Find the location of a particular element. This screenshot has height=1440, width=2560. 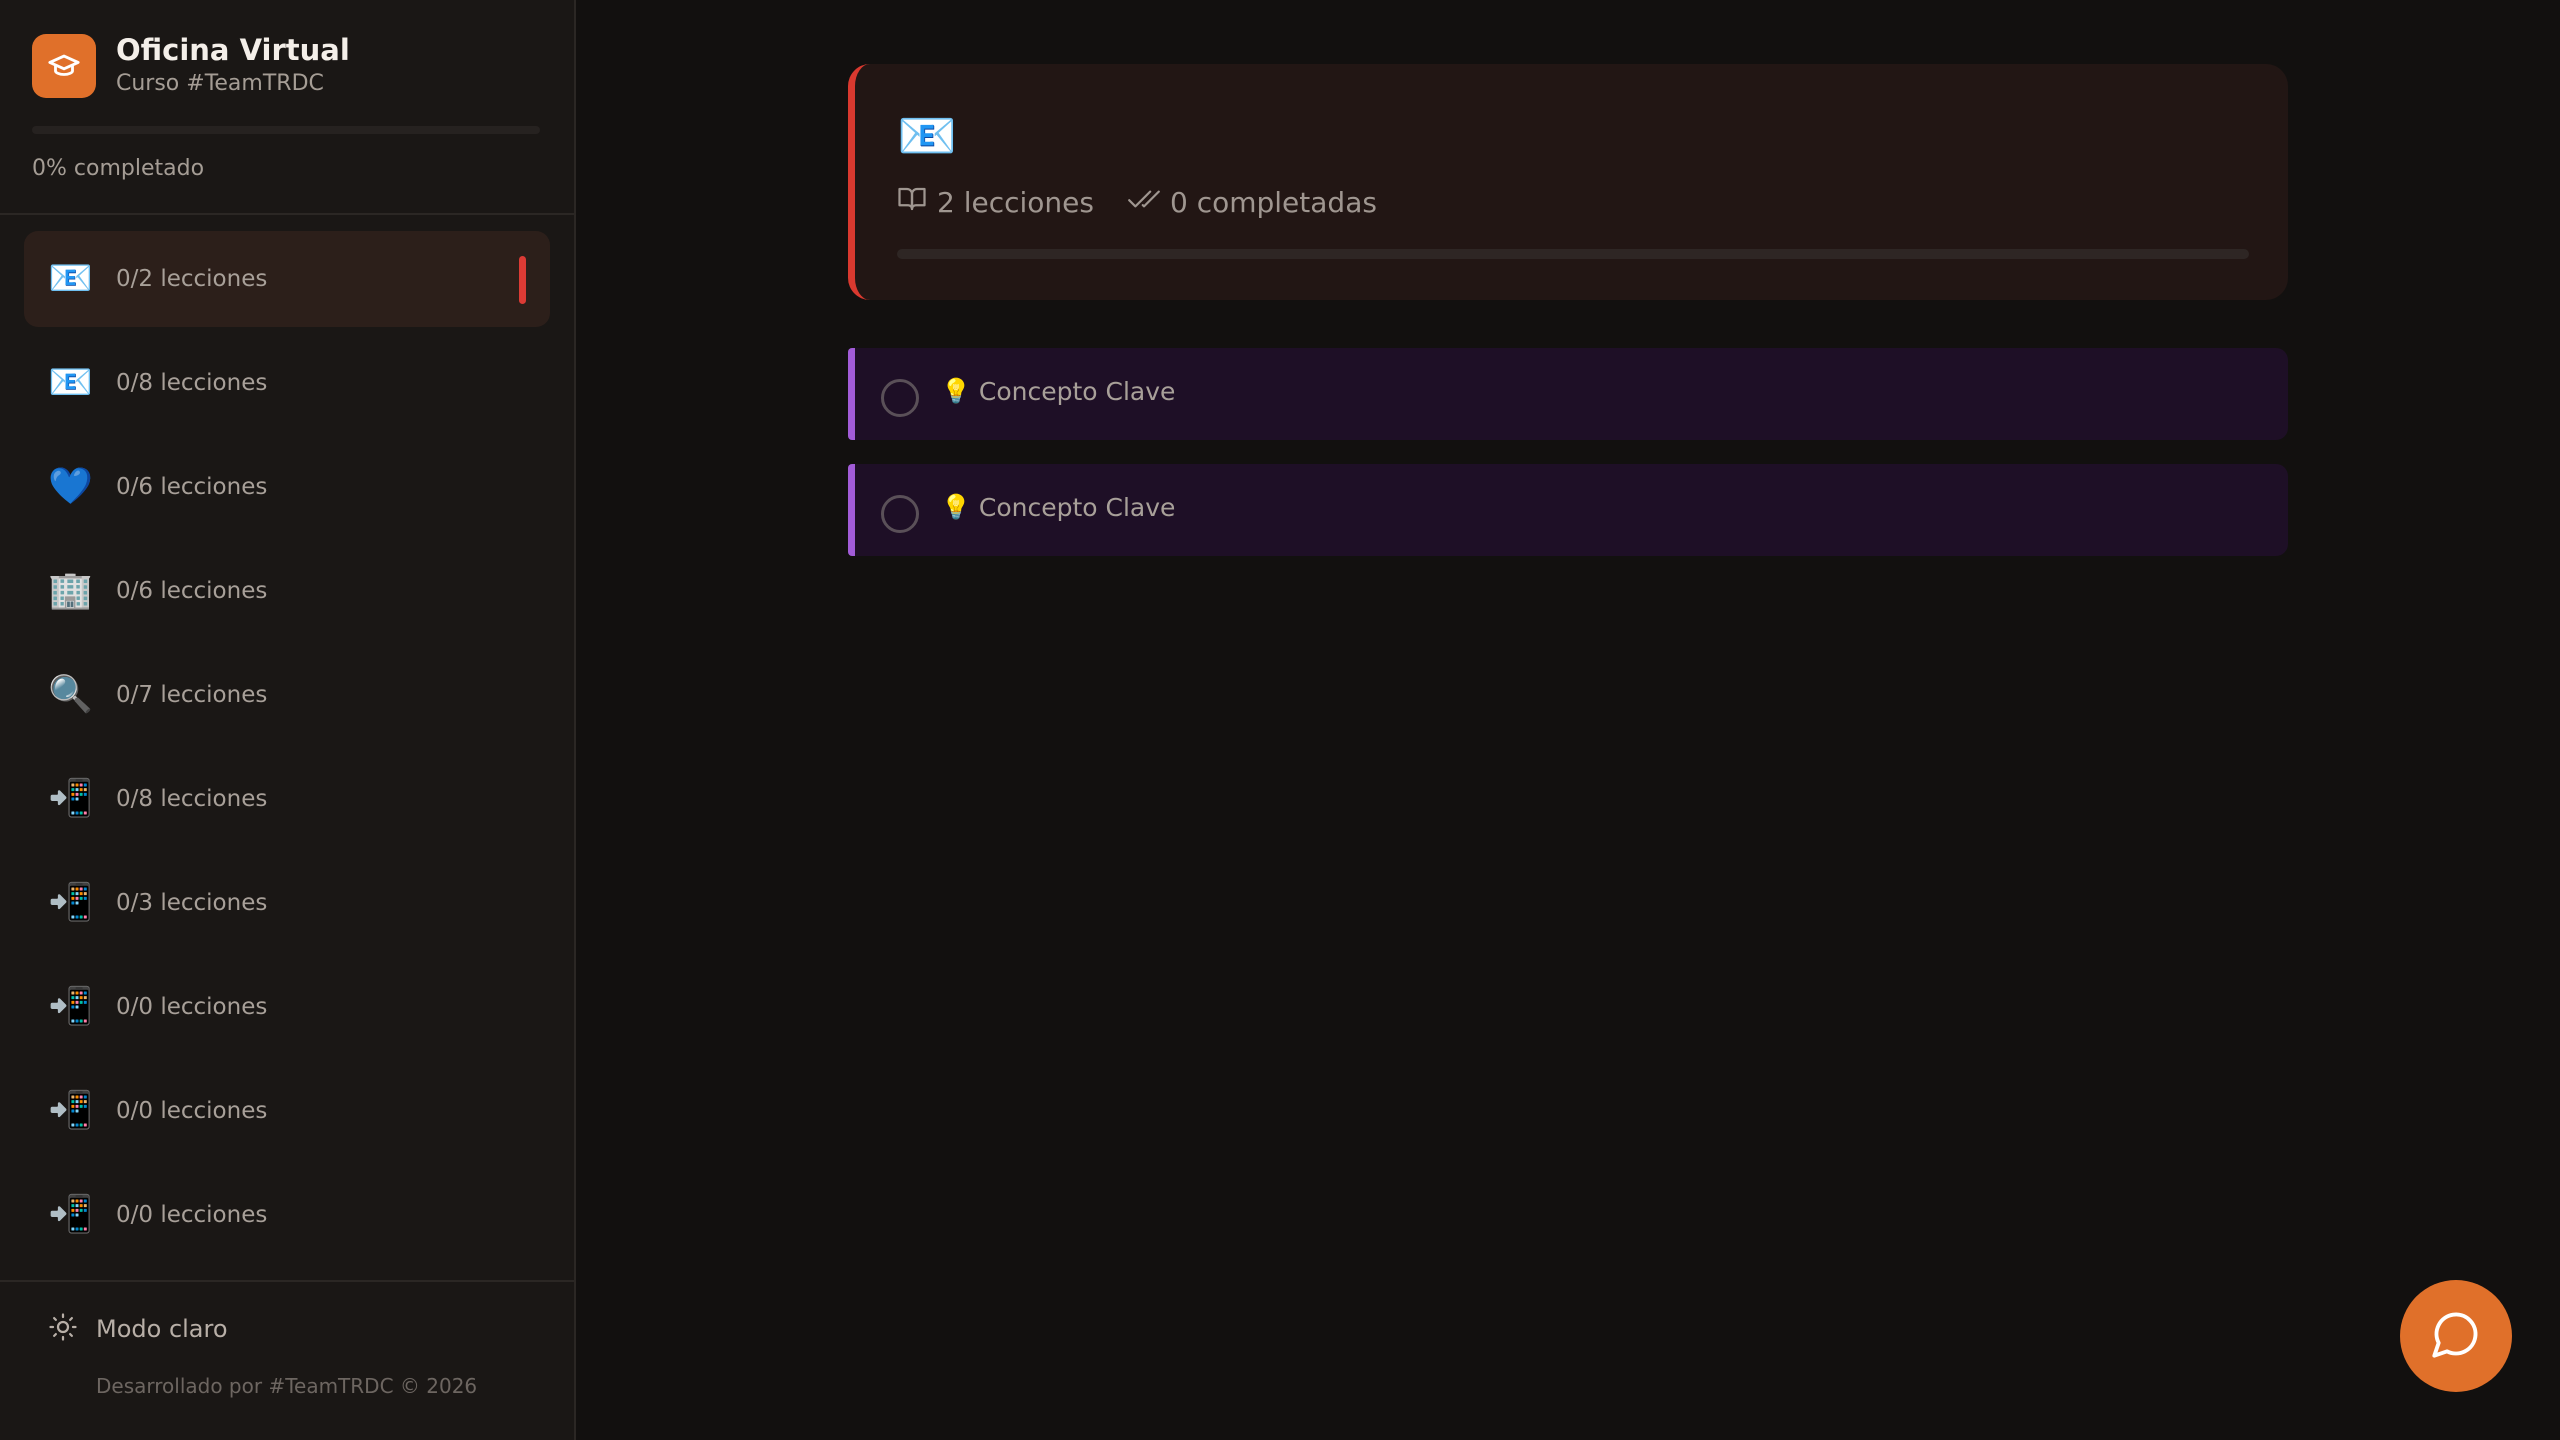

module-lesson-count: 0/7 lecciones is located at coordinates (192, 695).